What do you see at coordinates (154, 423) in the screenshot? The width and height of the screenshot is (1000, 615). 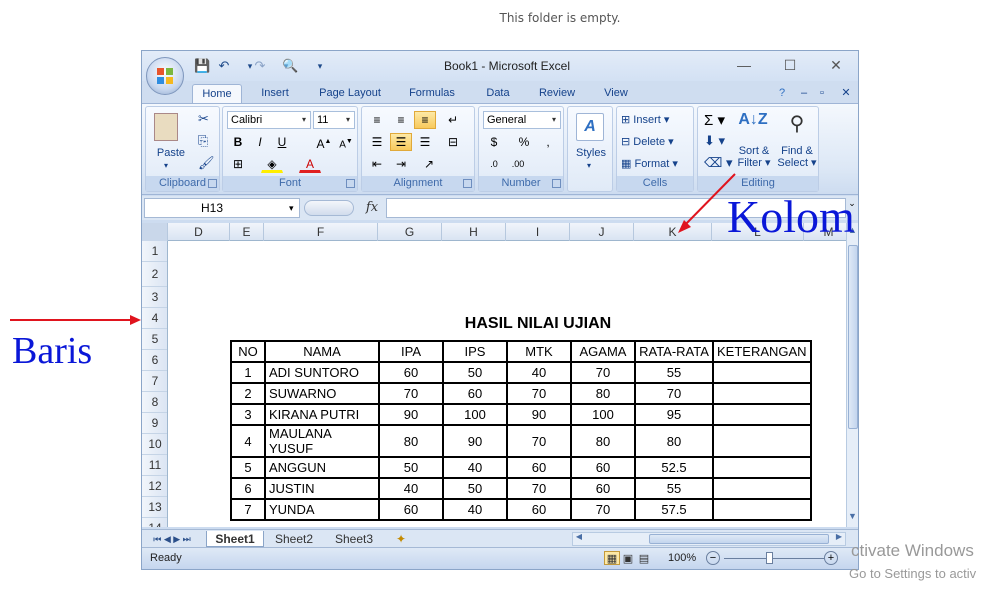 I see `row-header: 9` at bounding box center [154, 423].